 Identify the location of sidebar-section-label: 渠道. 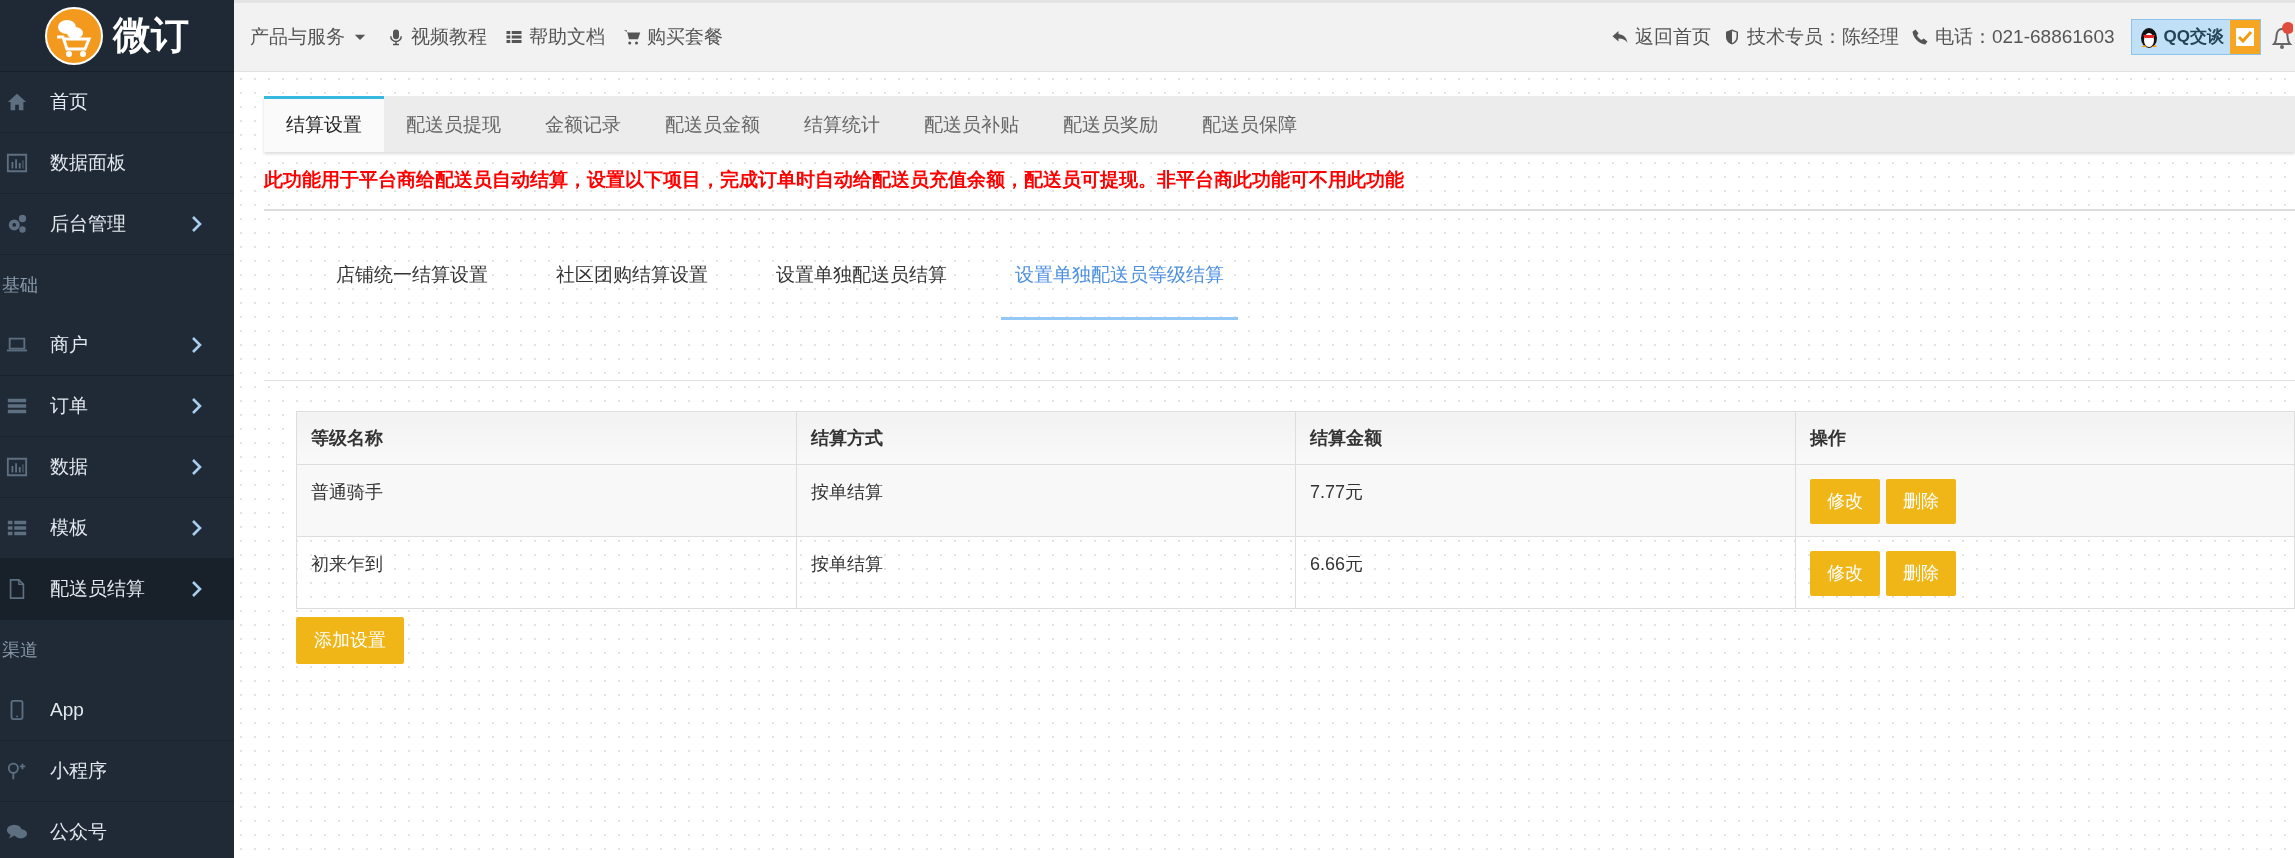
(20, 650).